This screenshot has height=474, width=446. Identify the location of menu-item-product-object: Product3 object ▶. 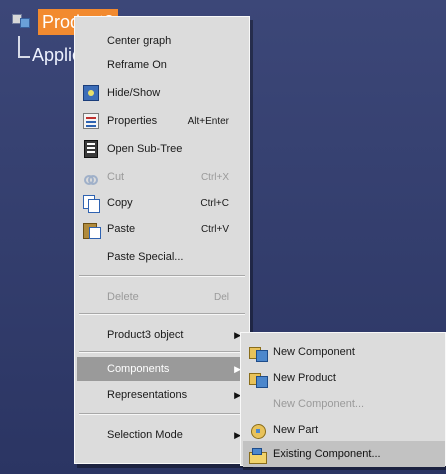
(162, 335).